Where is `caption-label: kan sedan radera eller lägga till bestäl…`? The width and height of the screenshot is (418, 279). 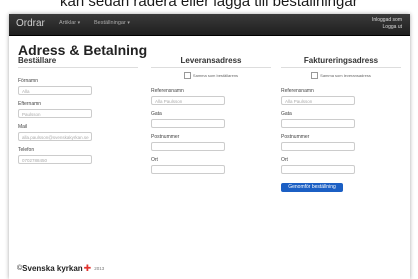 caption-label: kan sedan radera eller lägga till bestäl… is located at coordinates (209, 5).